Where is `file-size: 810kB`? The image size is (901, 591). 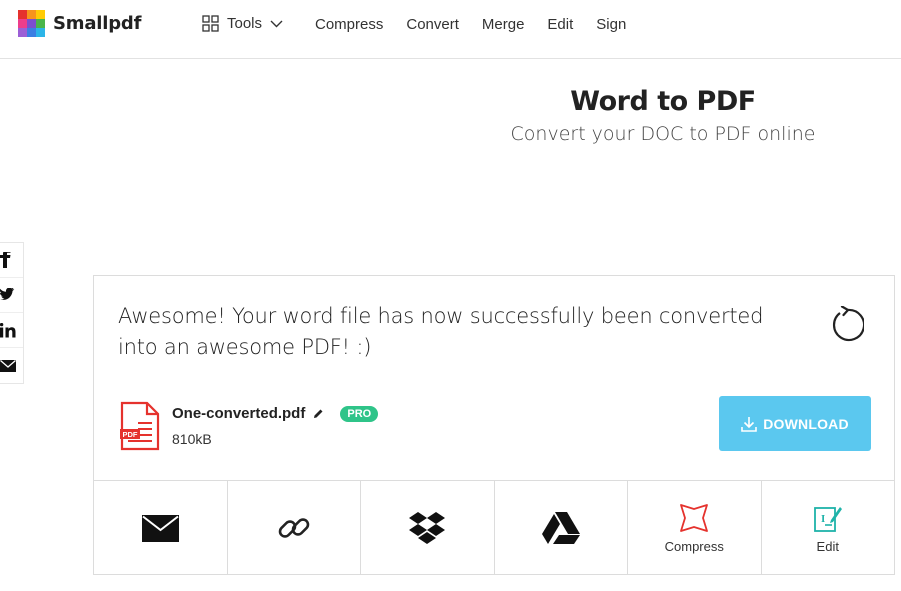 file-size: 810kB is located at coordinates (192, 439).